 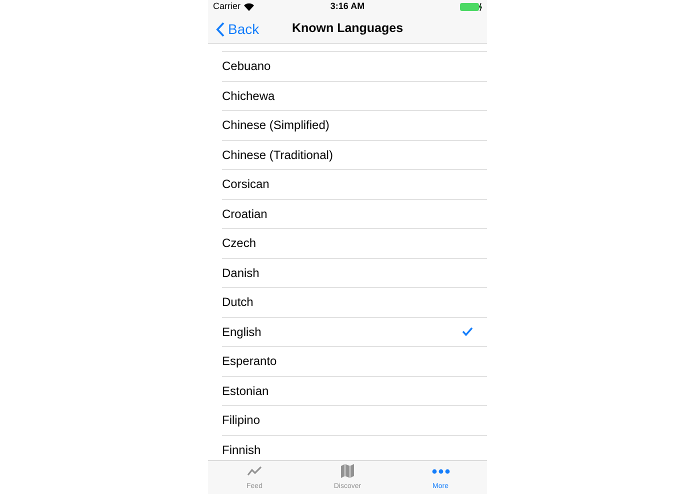 What do you see at coordinates (249, 7) in the screenshot?
I see `wifi-icon` at bounding box center [249, 7].